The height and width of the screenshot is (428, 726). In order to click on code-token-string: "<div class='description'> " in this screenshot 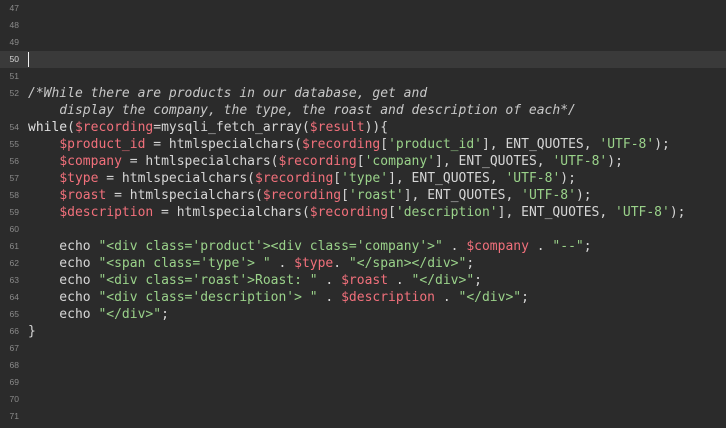, I will do `click(208, 297)`.